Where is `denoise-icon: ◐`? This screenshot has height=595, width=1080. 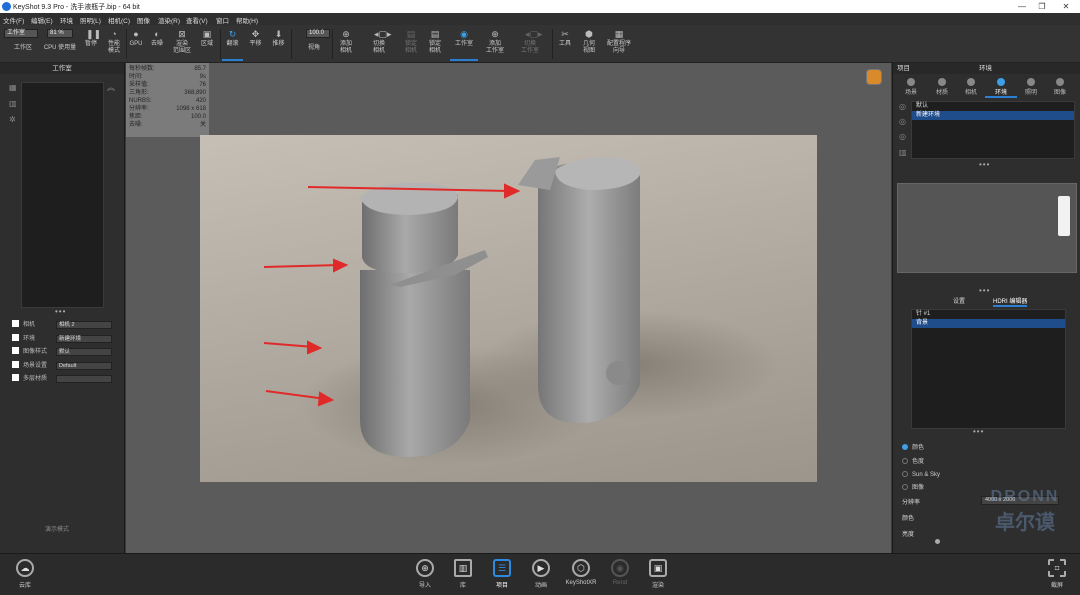 denoise-icon: ◐ is located at coordinates (157, 34).